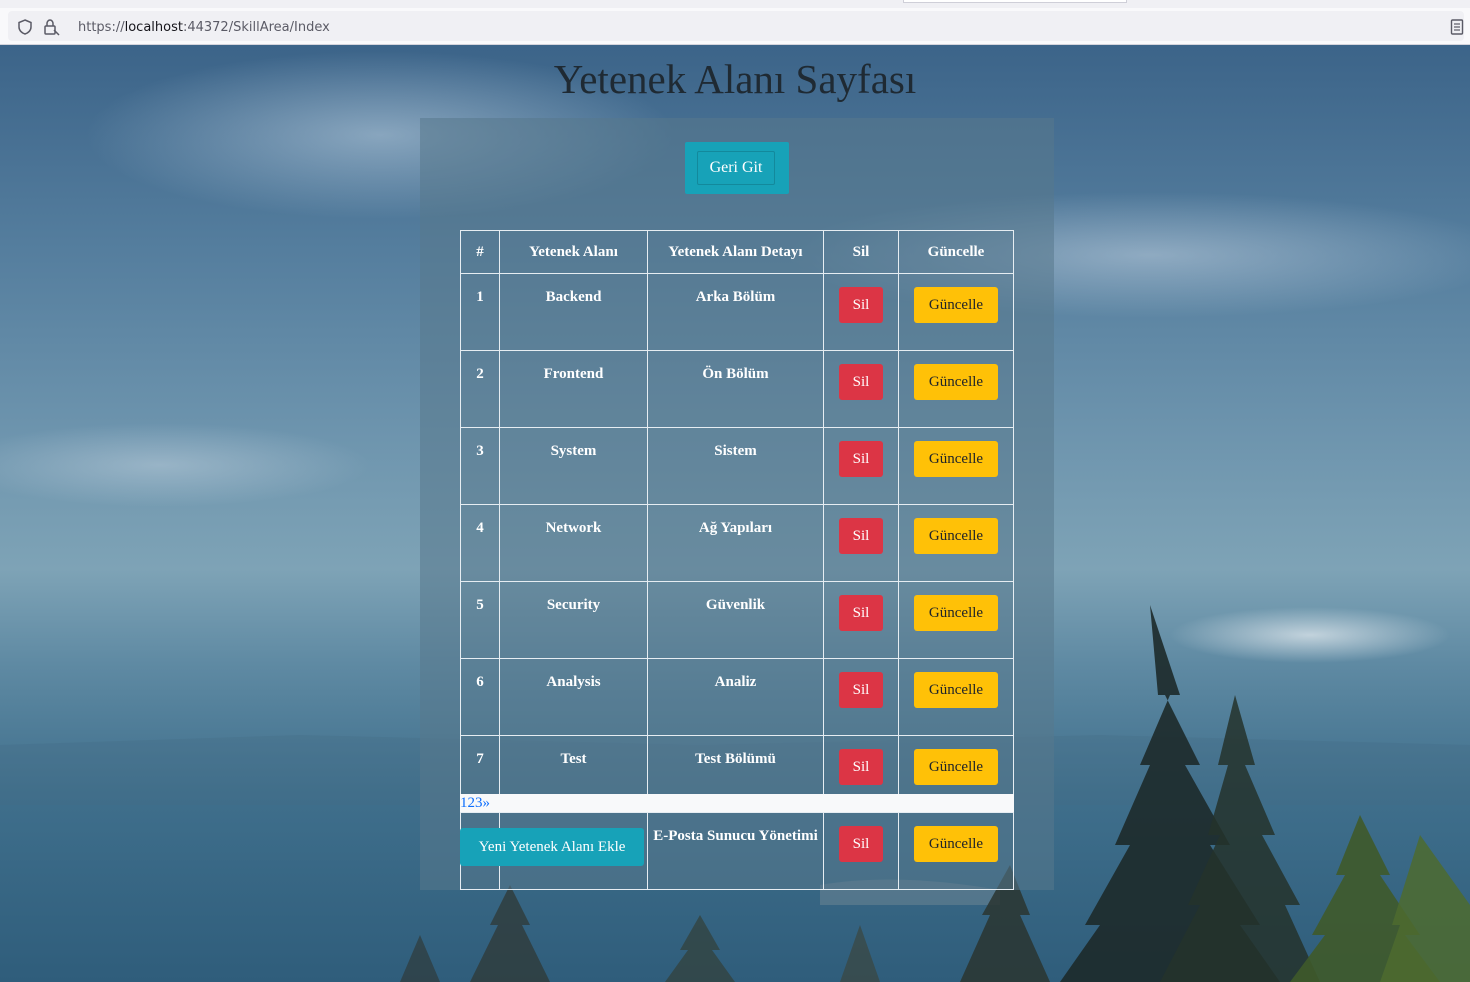 This screenshot has height=982, width=1470. Describe the element at coordinates (25, 27) in the screenshot. I see `shield-icon` at that location.